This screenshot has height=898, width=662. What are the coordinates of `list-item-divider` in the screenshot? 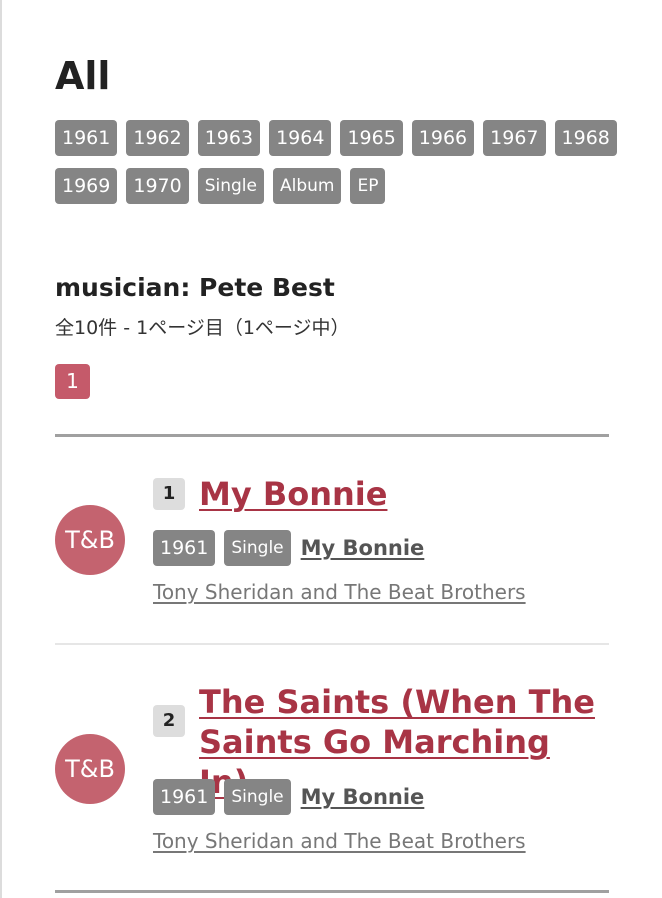 It's located at (332, 644).